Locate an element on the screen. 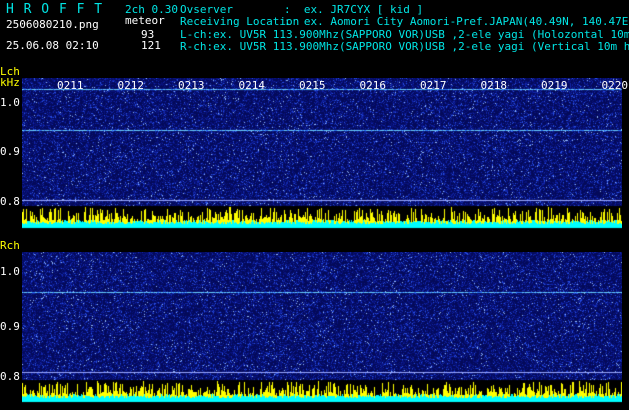  meteor-label: meteor is located at coordinates (145, 20).